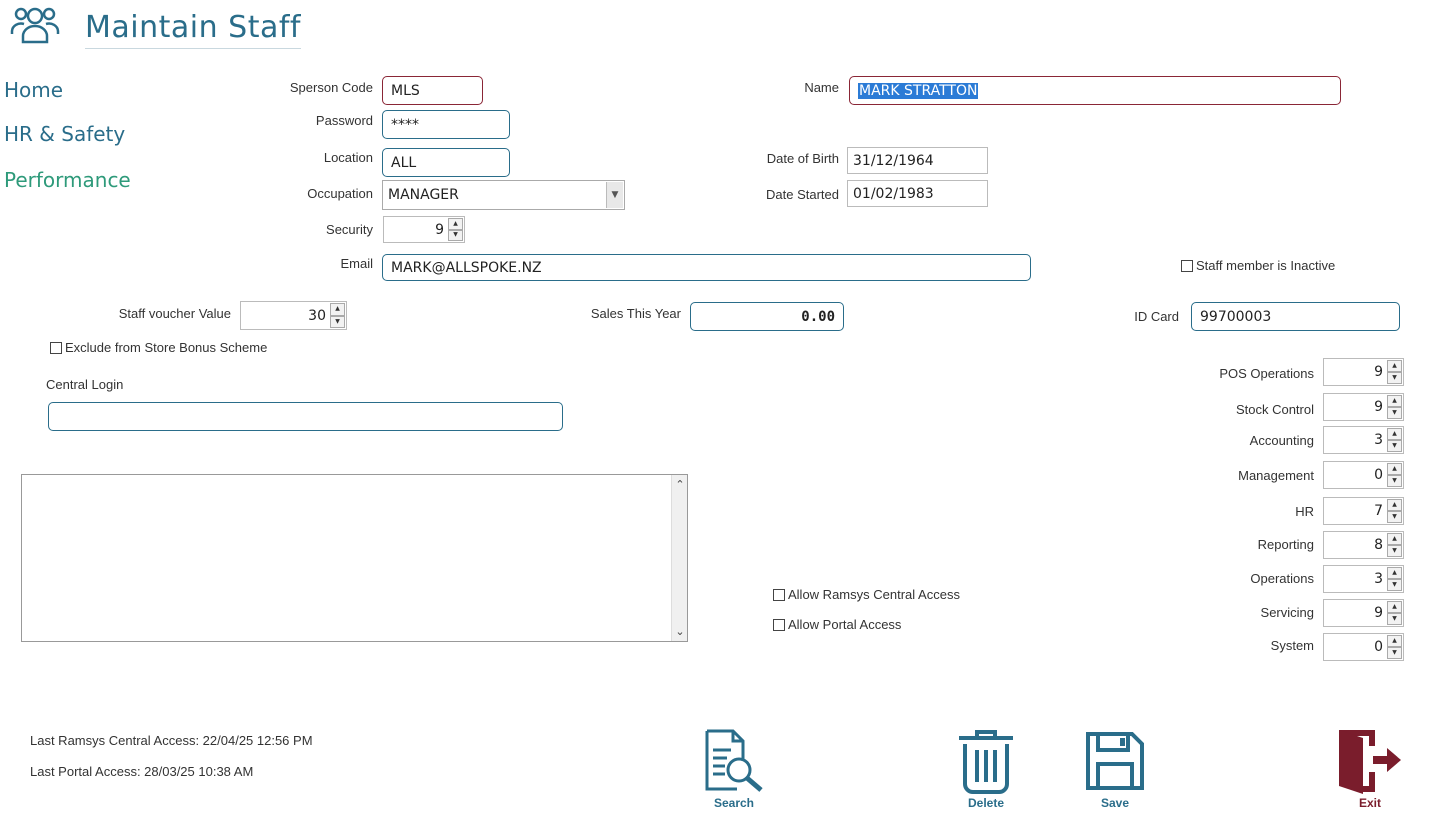 This screenshot has height=818, width=1434. Describe the element at coordinates (1282, 578) in the screenshot. I see `perm-label-operations: Operations` at that location.